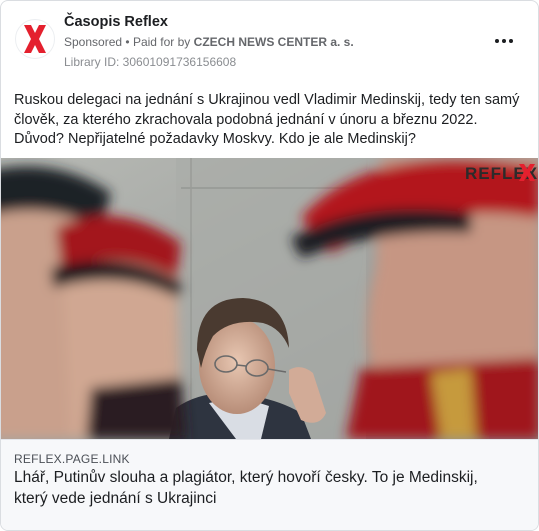 Image resolution: width=539 pixels, height=531 pixels. Describe the element at coordinates (93, 42) in the screenshot. I see `sponsored-label: Sponsored` at that location.